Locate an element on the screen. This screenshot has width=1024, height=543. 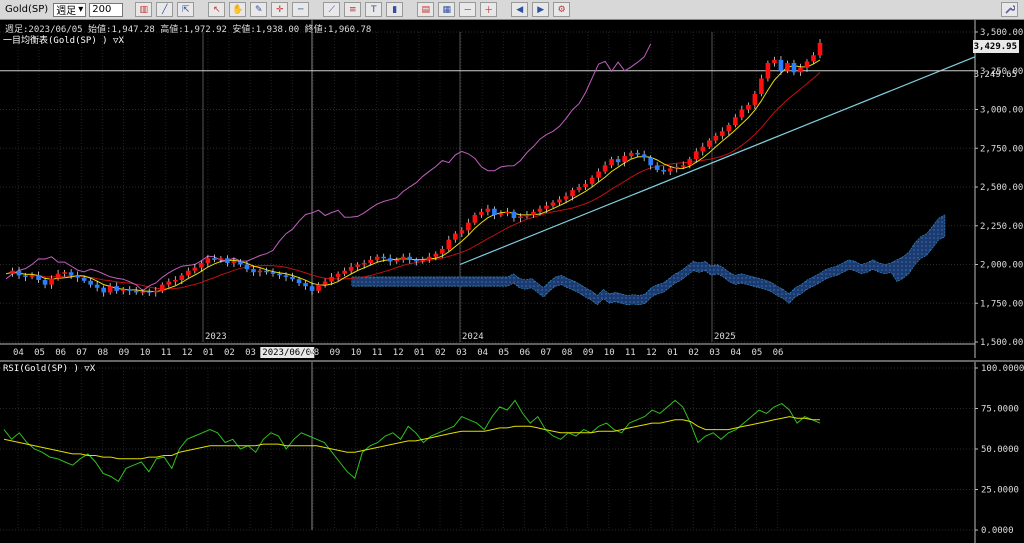
price-tick-label: 3,500.00 is located at coordinates (1001, 33).